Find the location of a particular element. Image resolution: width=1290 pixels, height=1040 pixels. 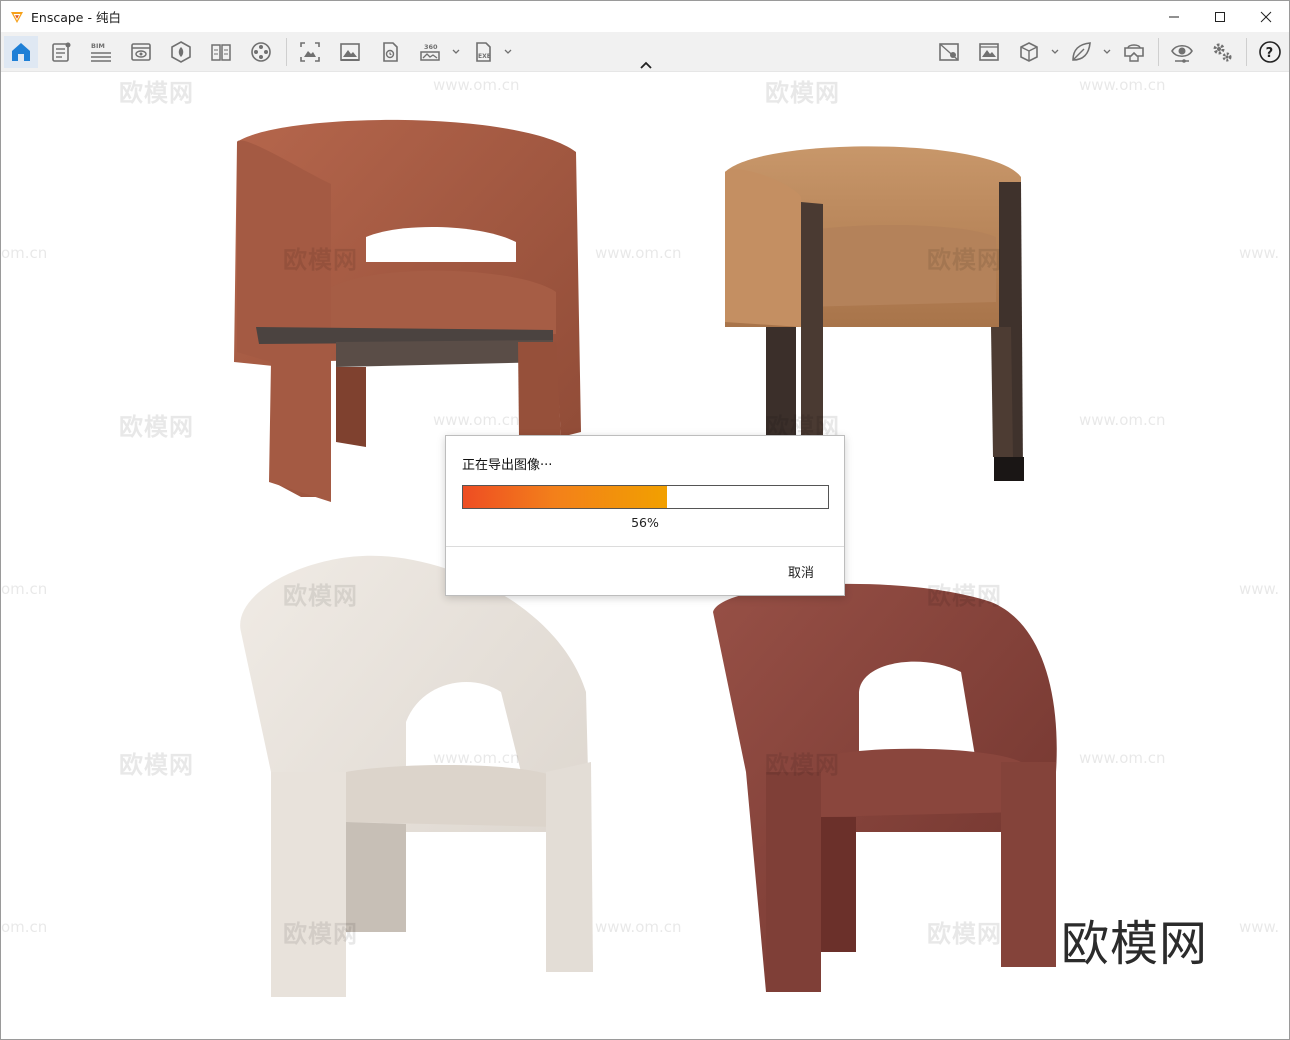

batch-render-button is located at coordinates (350, 52).